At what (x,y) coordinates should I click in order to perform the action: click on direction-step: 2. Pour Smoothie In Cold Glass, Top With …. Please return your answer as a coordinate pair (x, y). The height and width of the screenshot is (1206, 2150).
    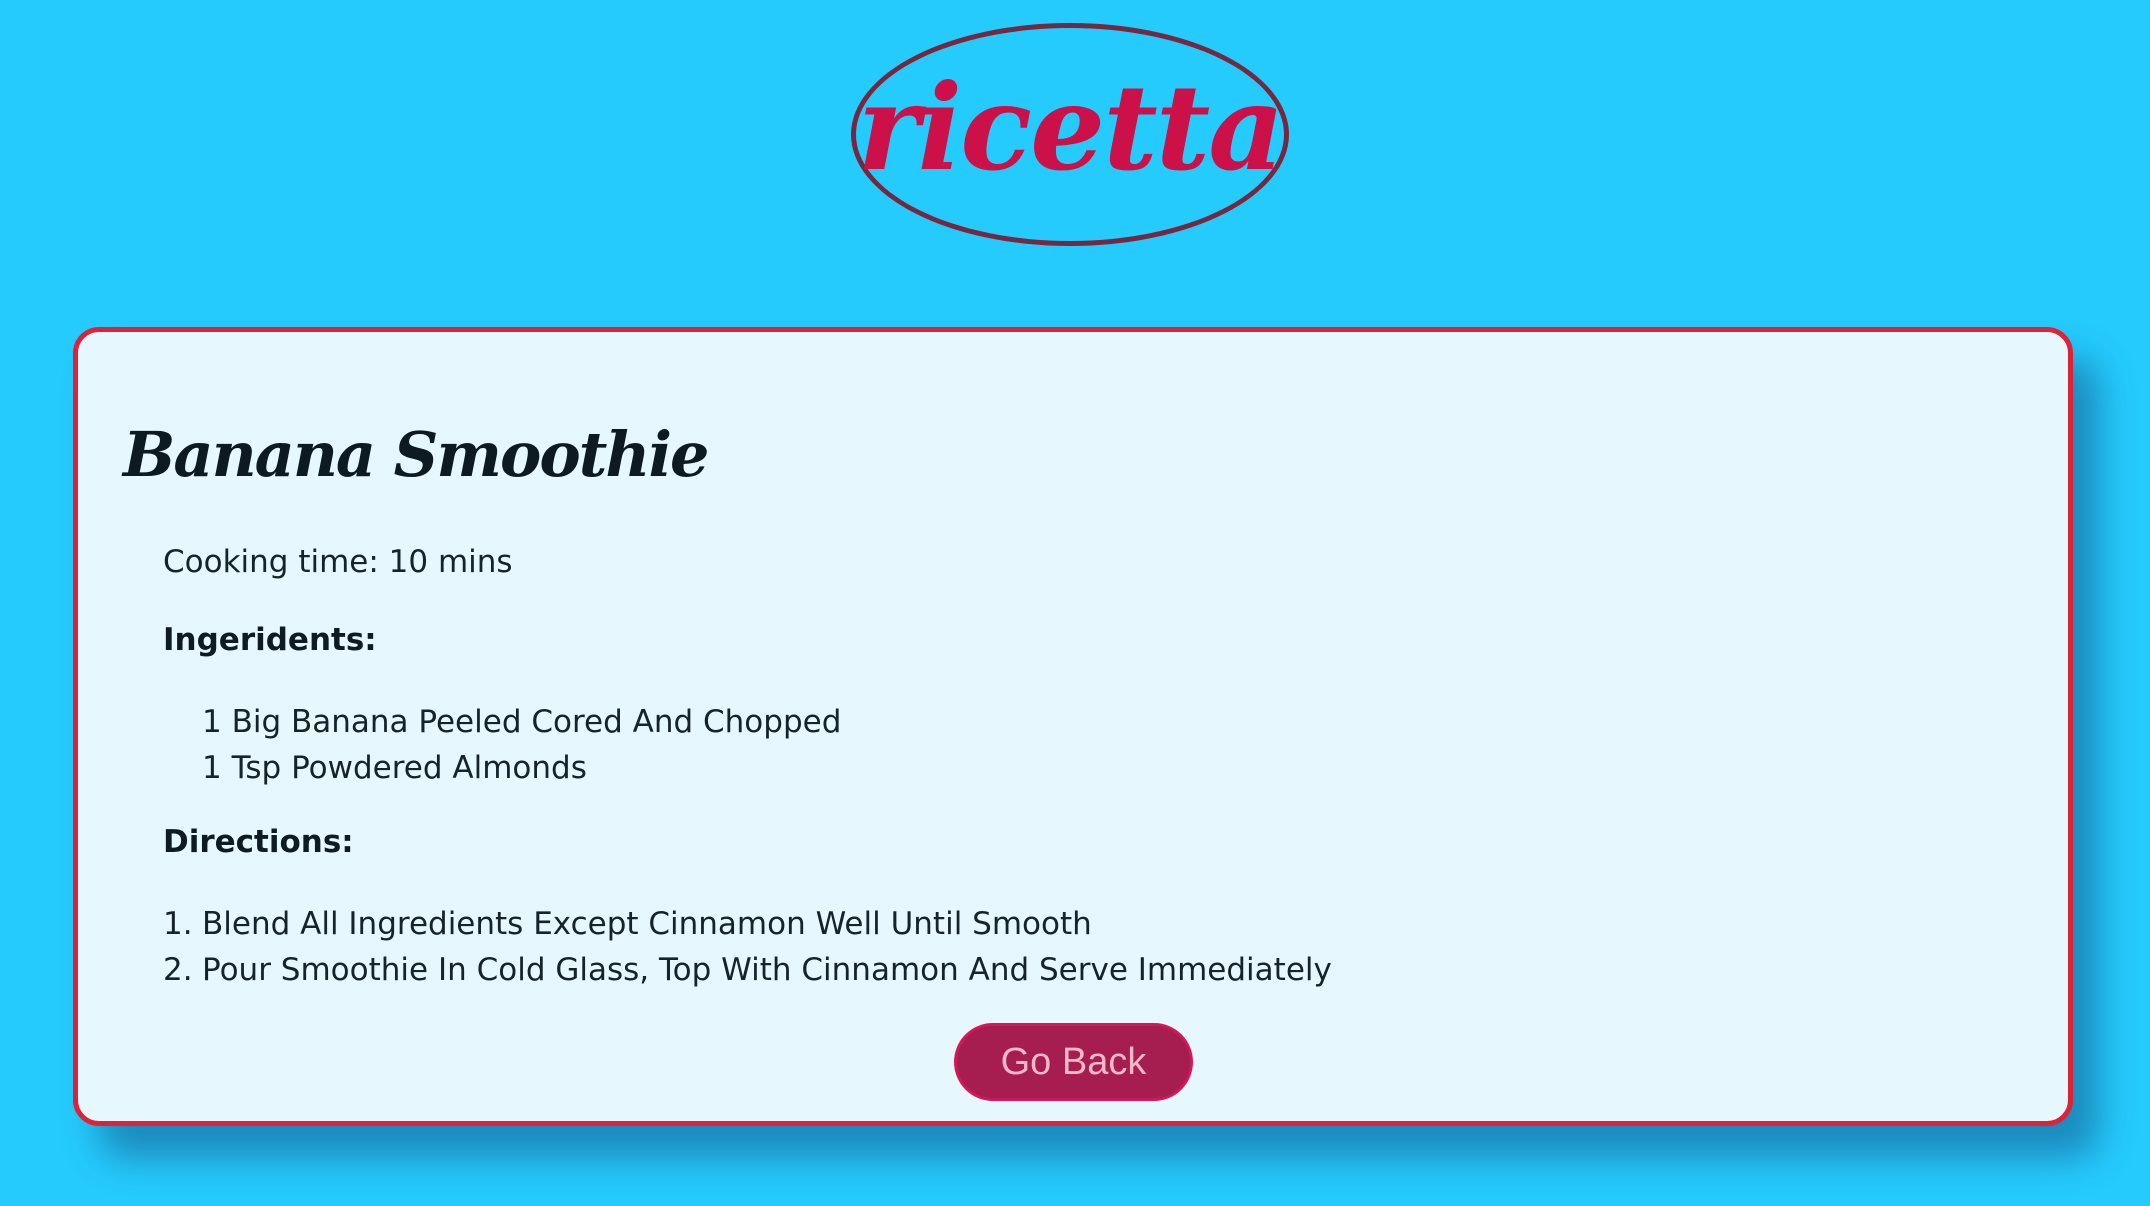
    Looking at the image, I should click on (747, 970).